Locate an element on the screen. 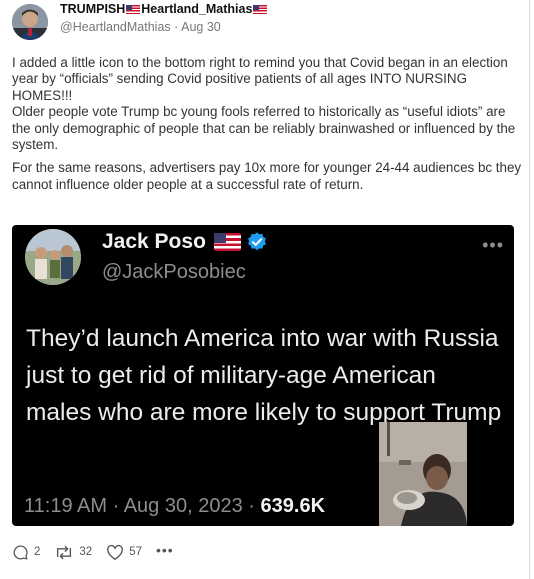 The image size is (534, 579). like-count: 57 is located at coordinates (135, 552).